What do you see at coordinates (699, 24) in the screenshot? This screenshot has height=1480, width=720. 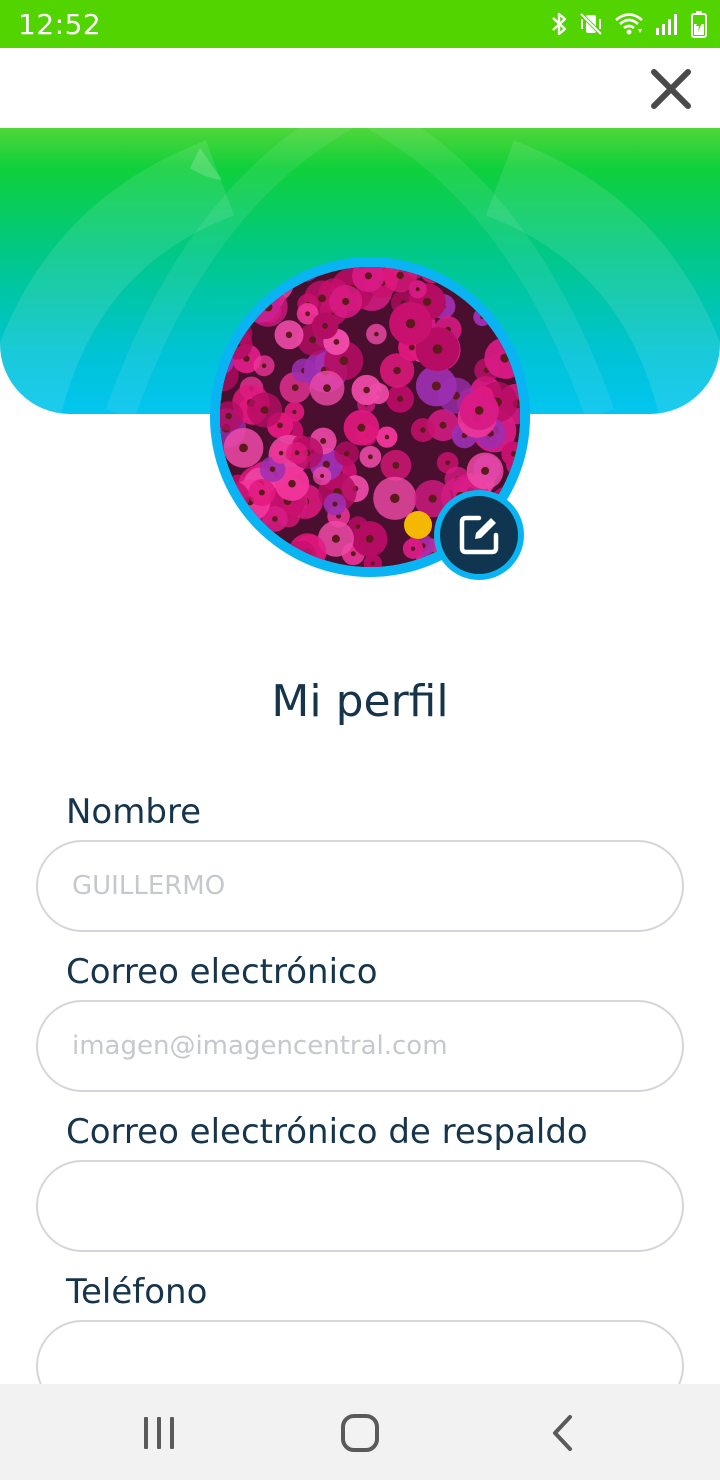 I see `battery-charging-icon` at bounding box center [699, 24].